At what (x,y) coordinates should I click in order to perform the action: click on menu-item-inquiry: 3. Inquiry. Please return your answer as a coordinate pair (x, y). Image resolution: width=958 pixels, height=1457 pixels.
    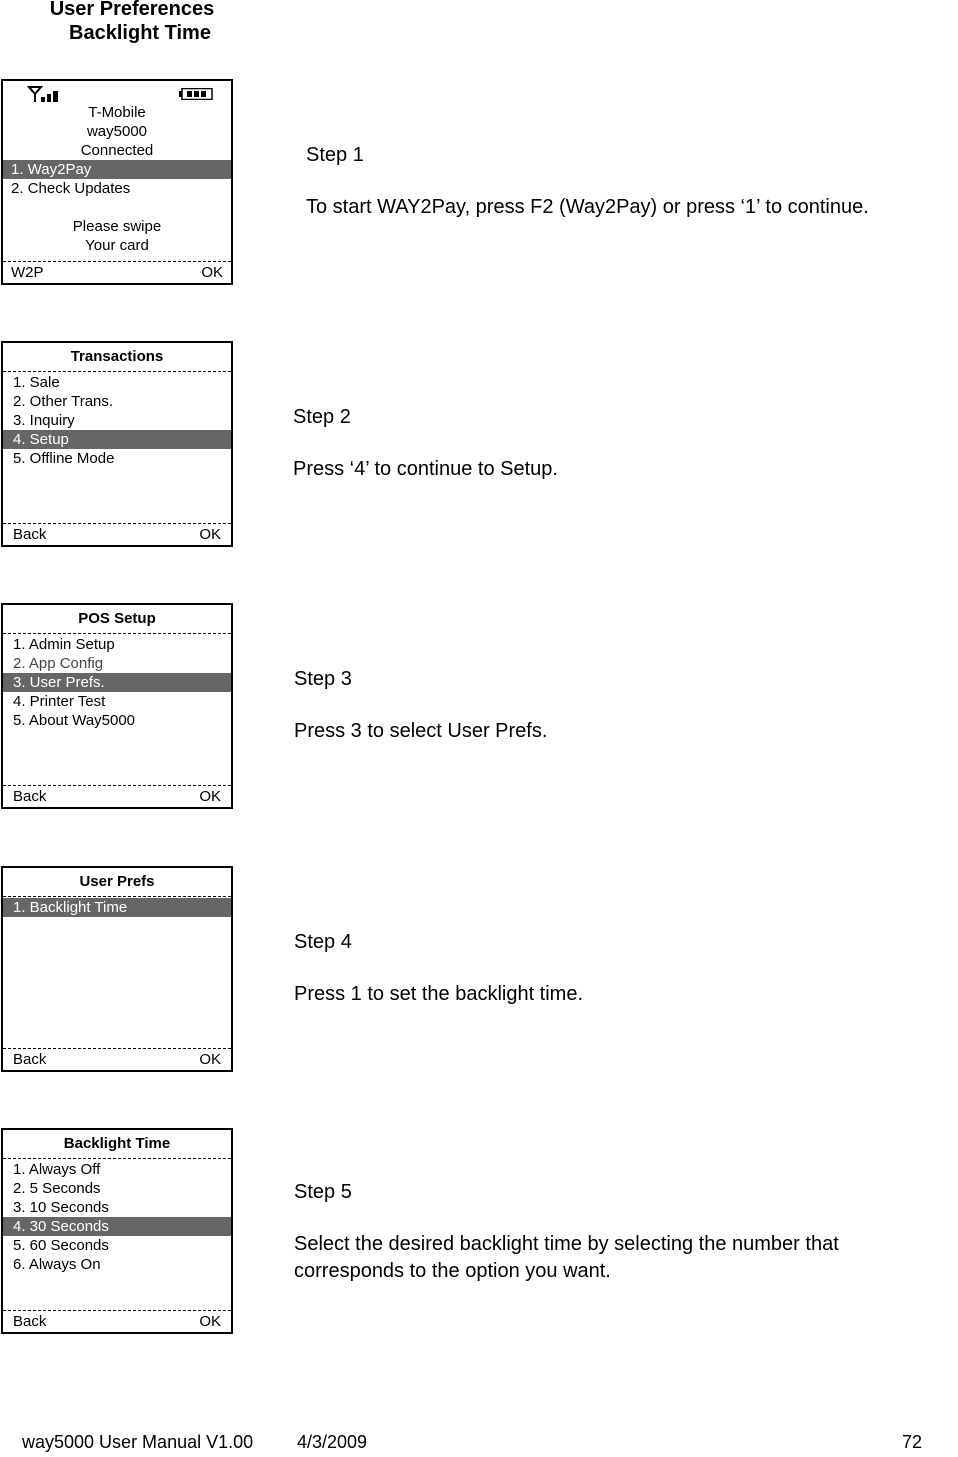
    Looking at the image, I should click on (117, 420).